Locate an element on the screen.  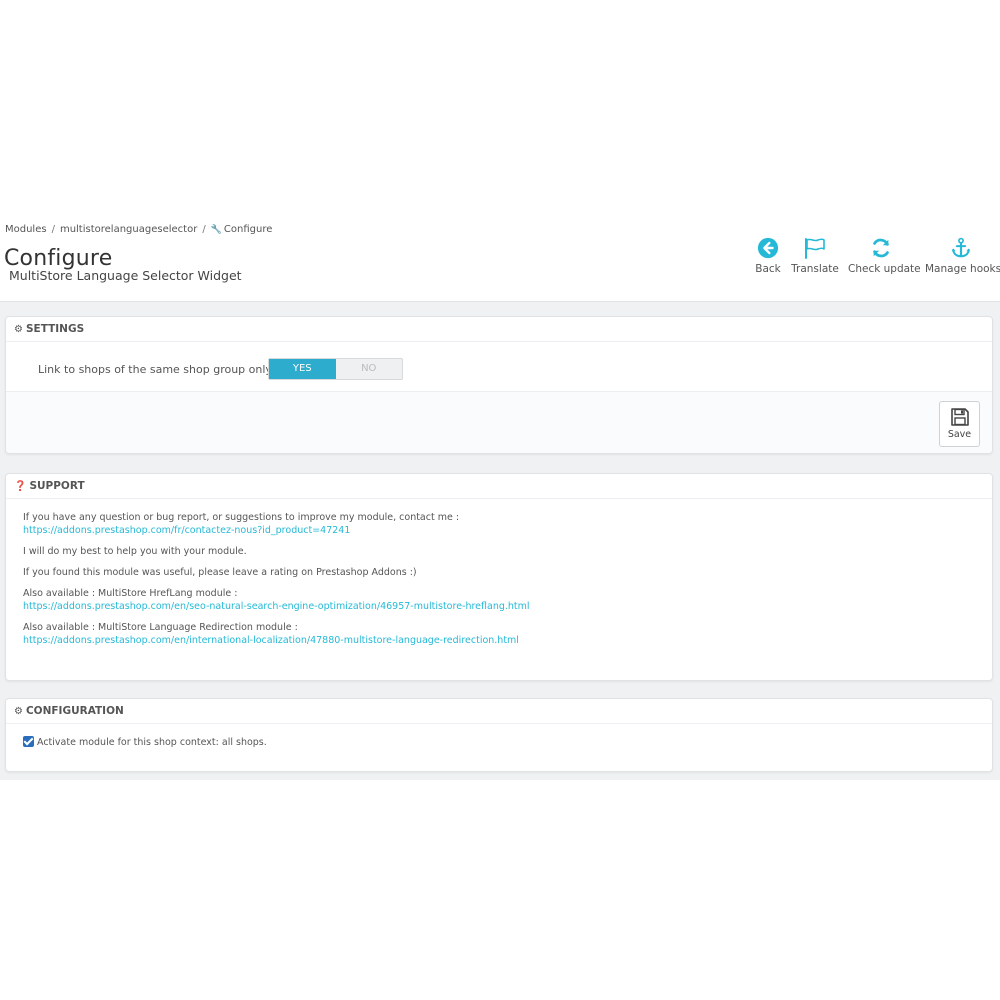
breadcrumb-modules: Modules is located at coordinates (26, 229).